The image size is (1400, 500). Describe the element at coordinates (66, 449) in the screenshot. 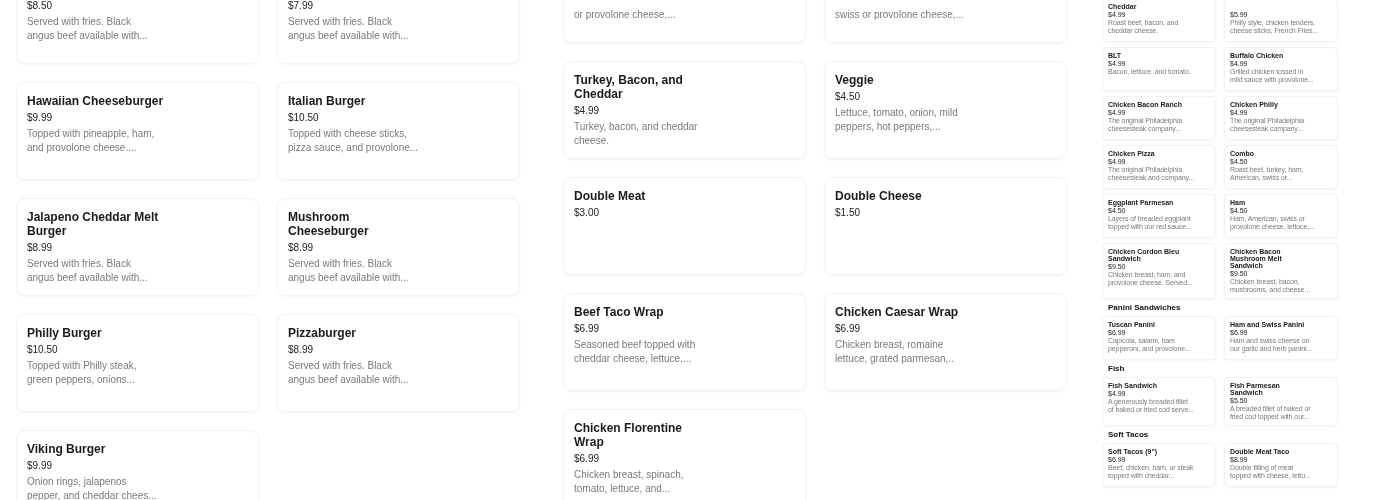

I see `item-name: Viking Burger` at that location.